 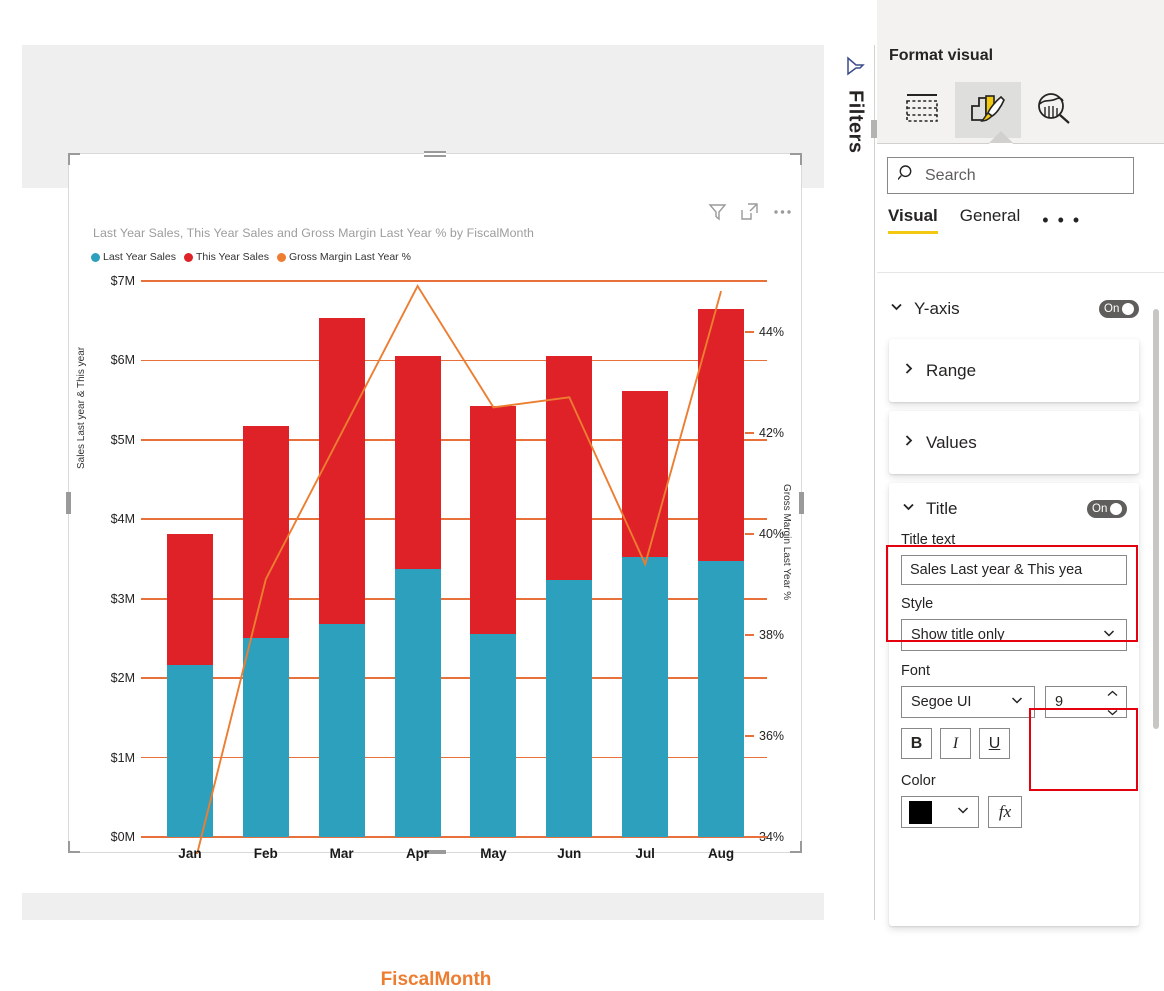 I want to click on format-section-tabs: Visual General • • •, so click(x=984, y=220).